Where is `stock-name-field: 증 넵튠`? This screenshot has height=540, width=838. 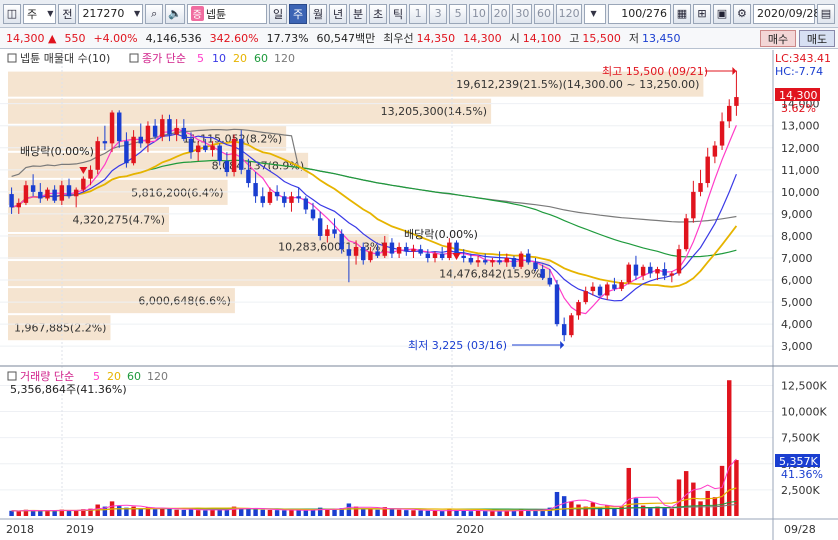
stock-name-field: 증 넵튠 is located at coordinates (227, 13).